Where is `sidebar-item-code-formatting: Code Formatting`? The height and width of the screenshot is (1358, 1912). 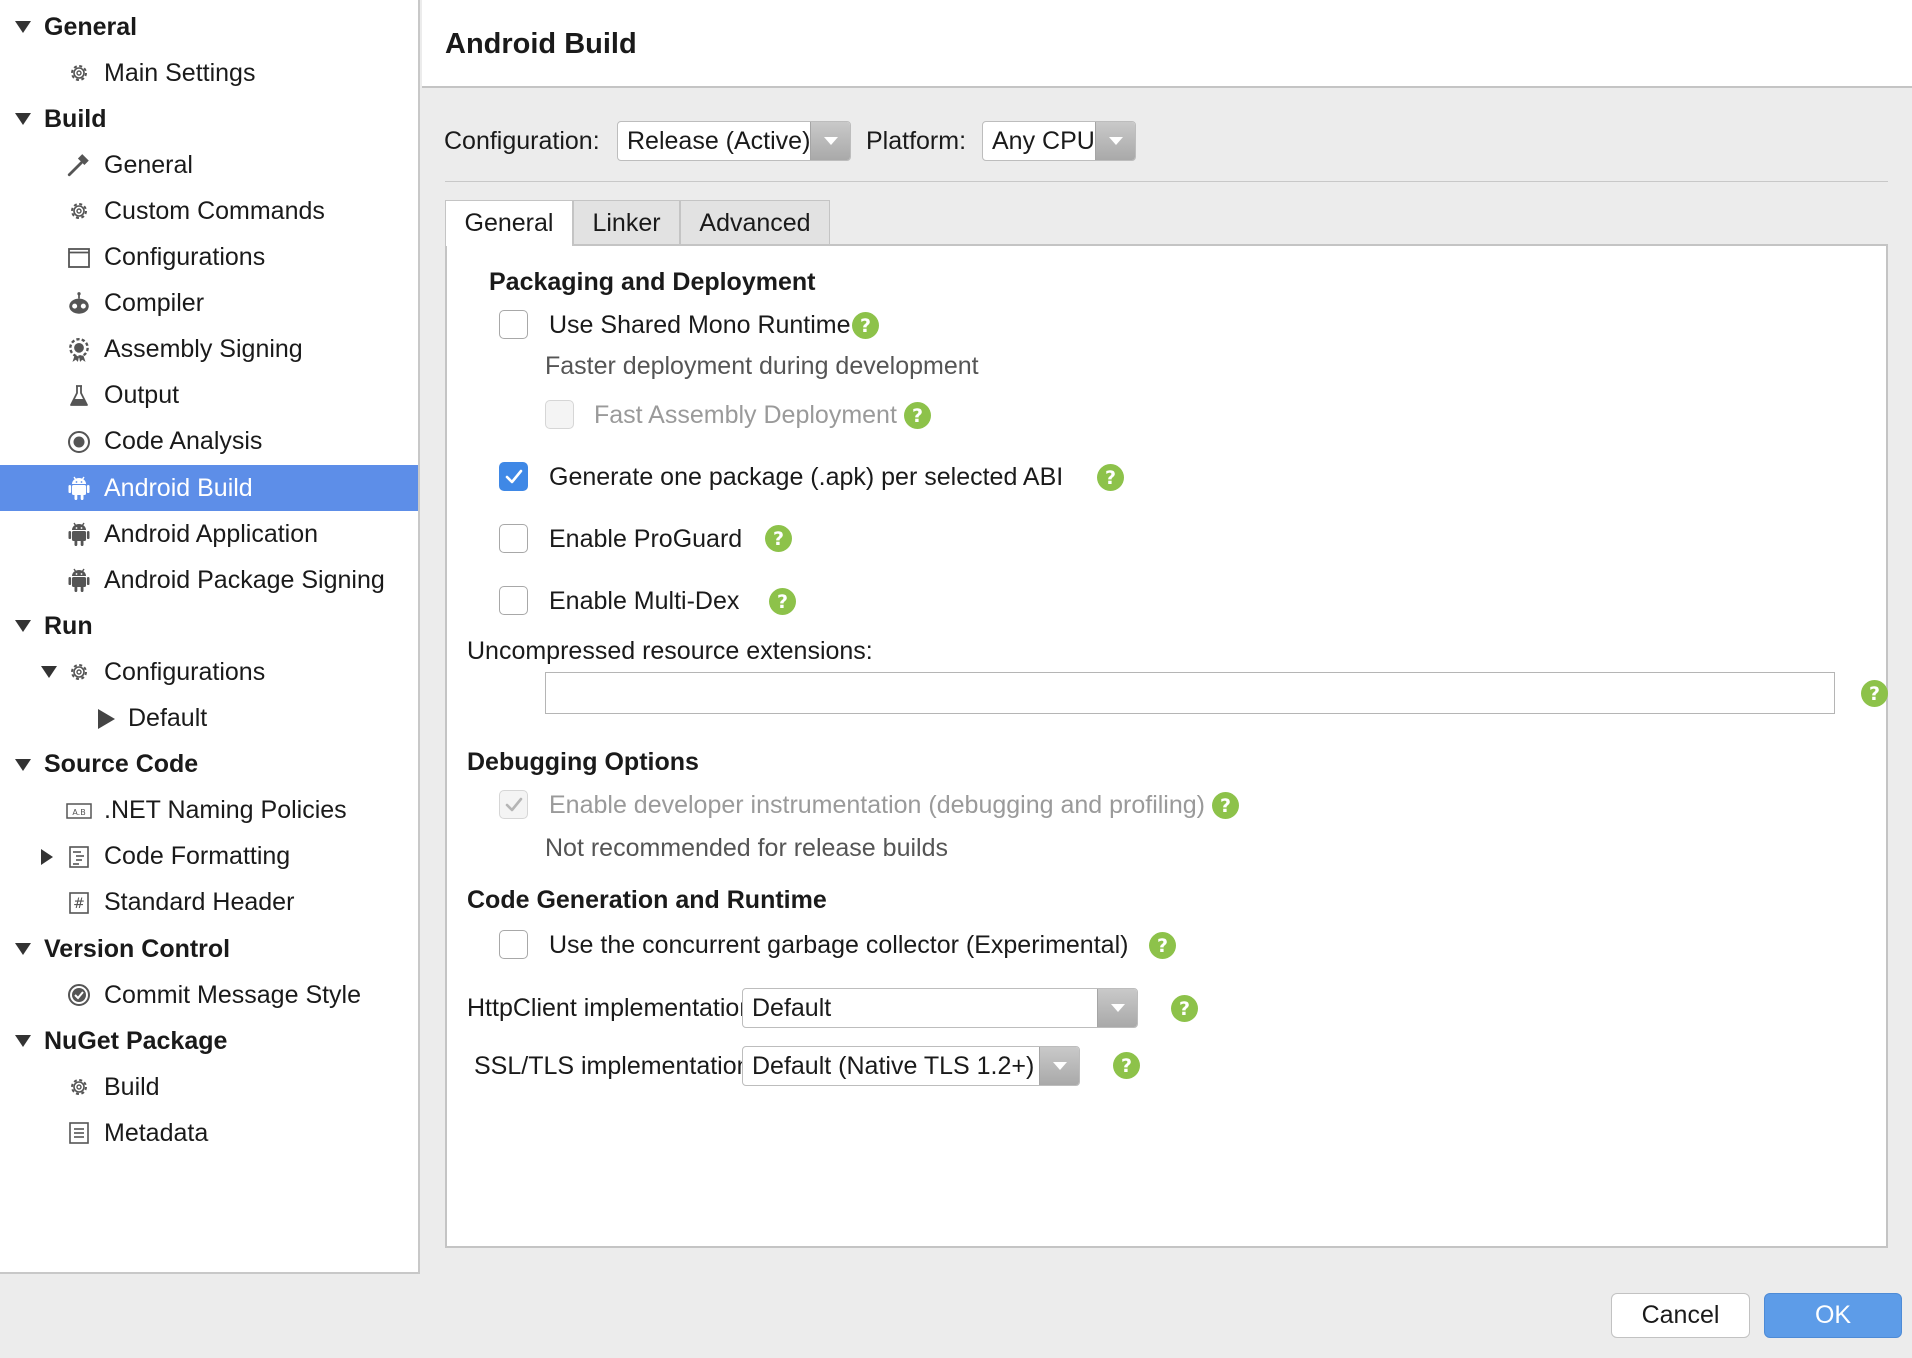 sidebar-item-code-formatting: Code Formatting is located at coordinates (209, 857).